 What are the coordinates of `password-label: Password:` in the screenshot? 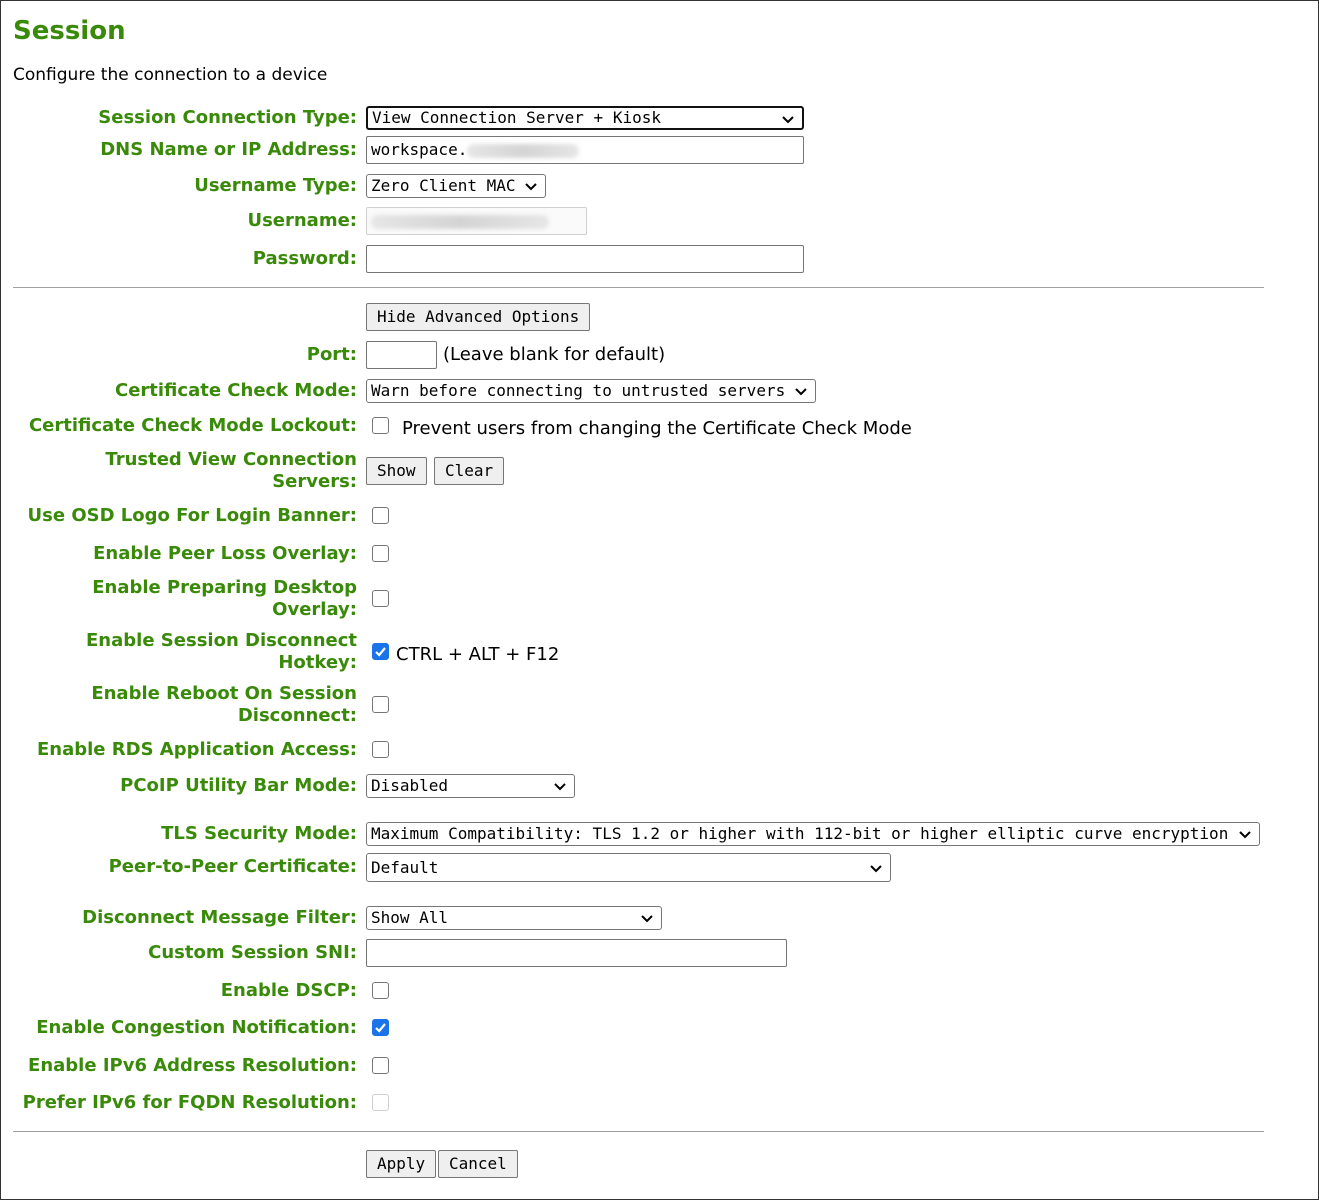 It's located at (304, 258).